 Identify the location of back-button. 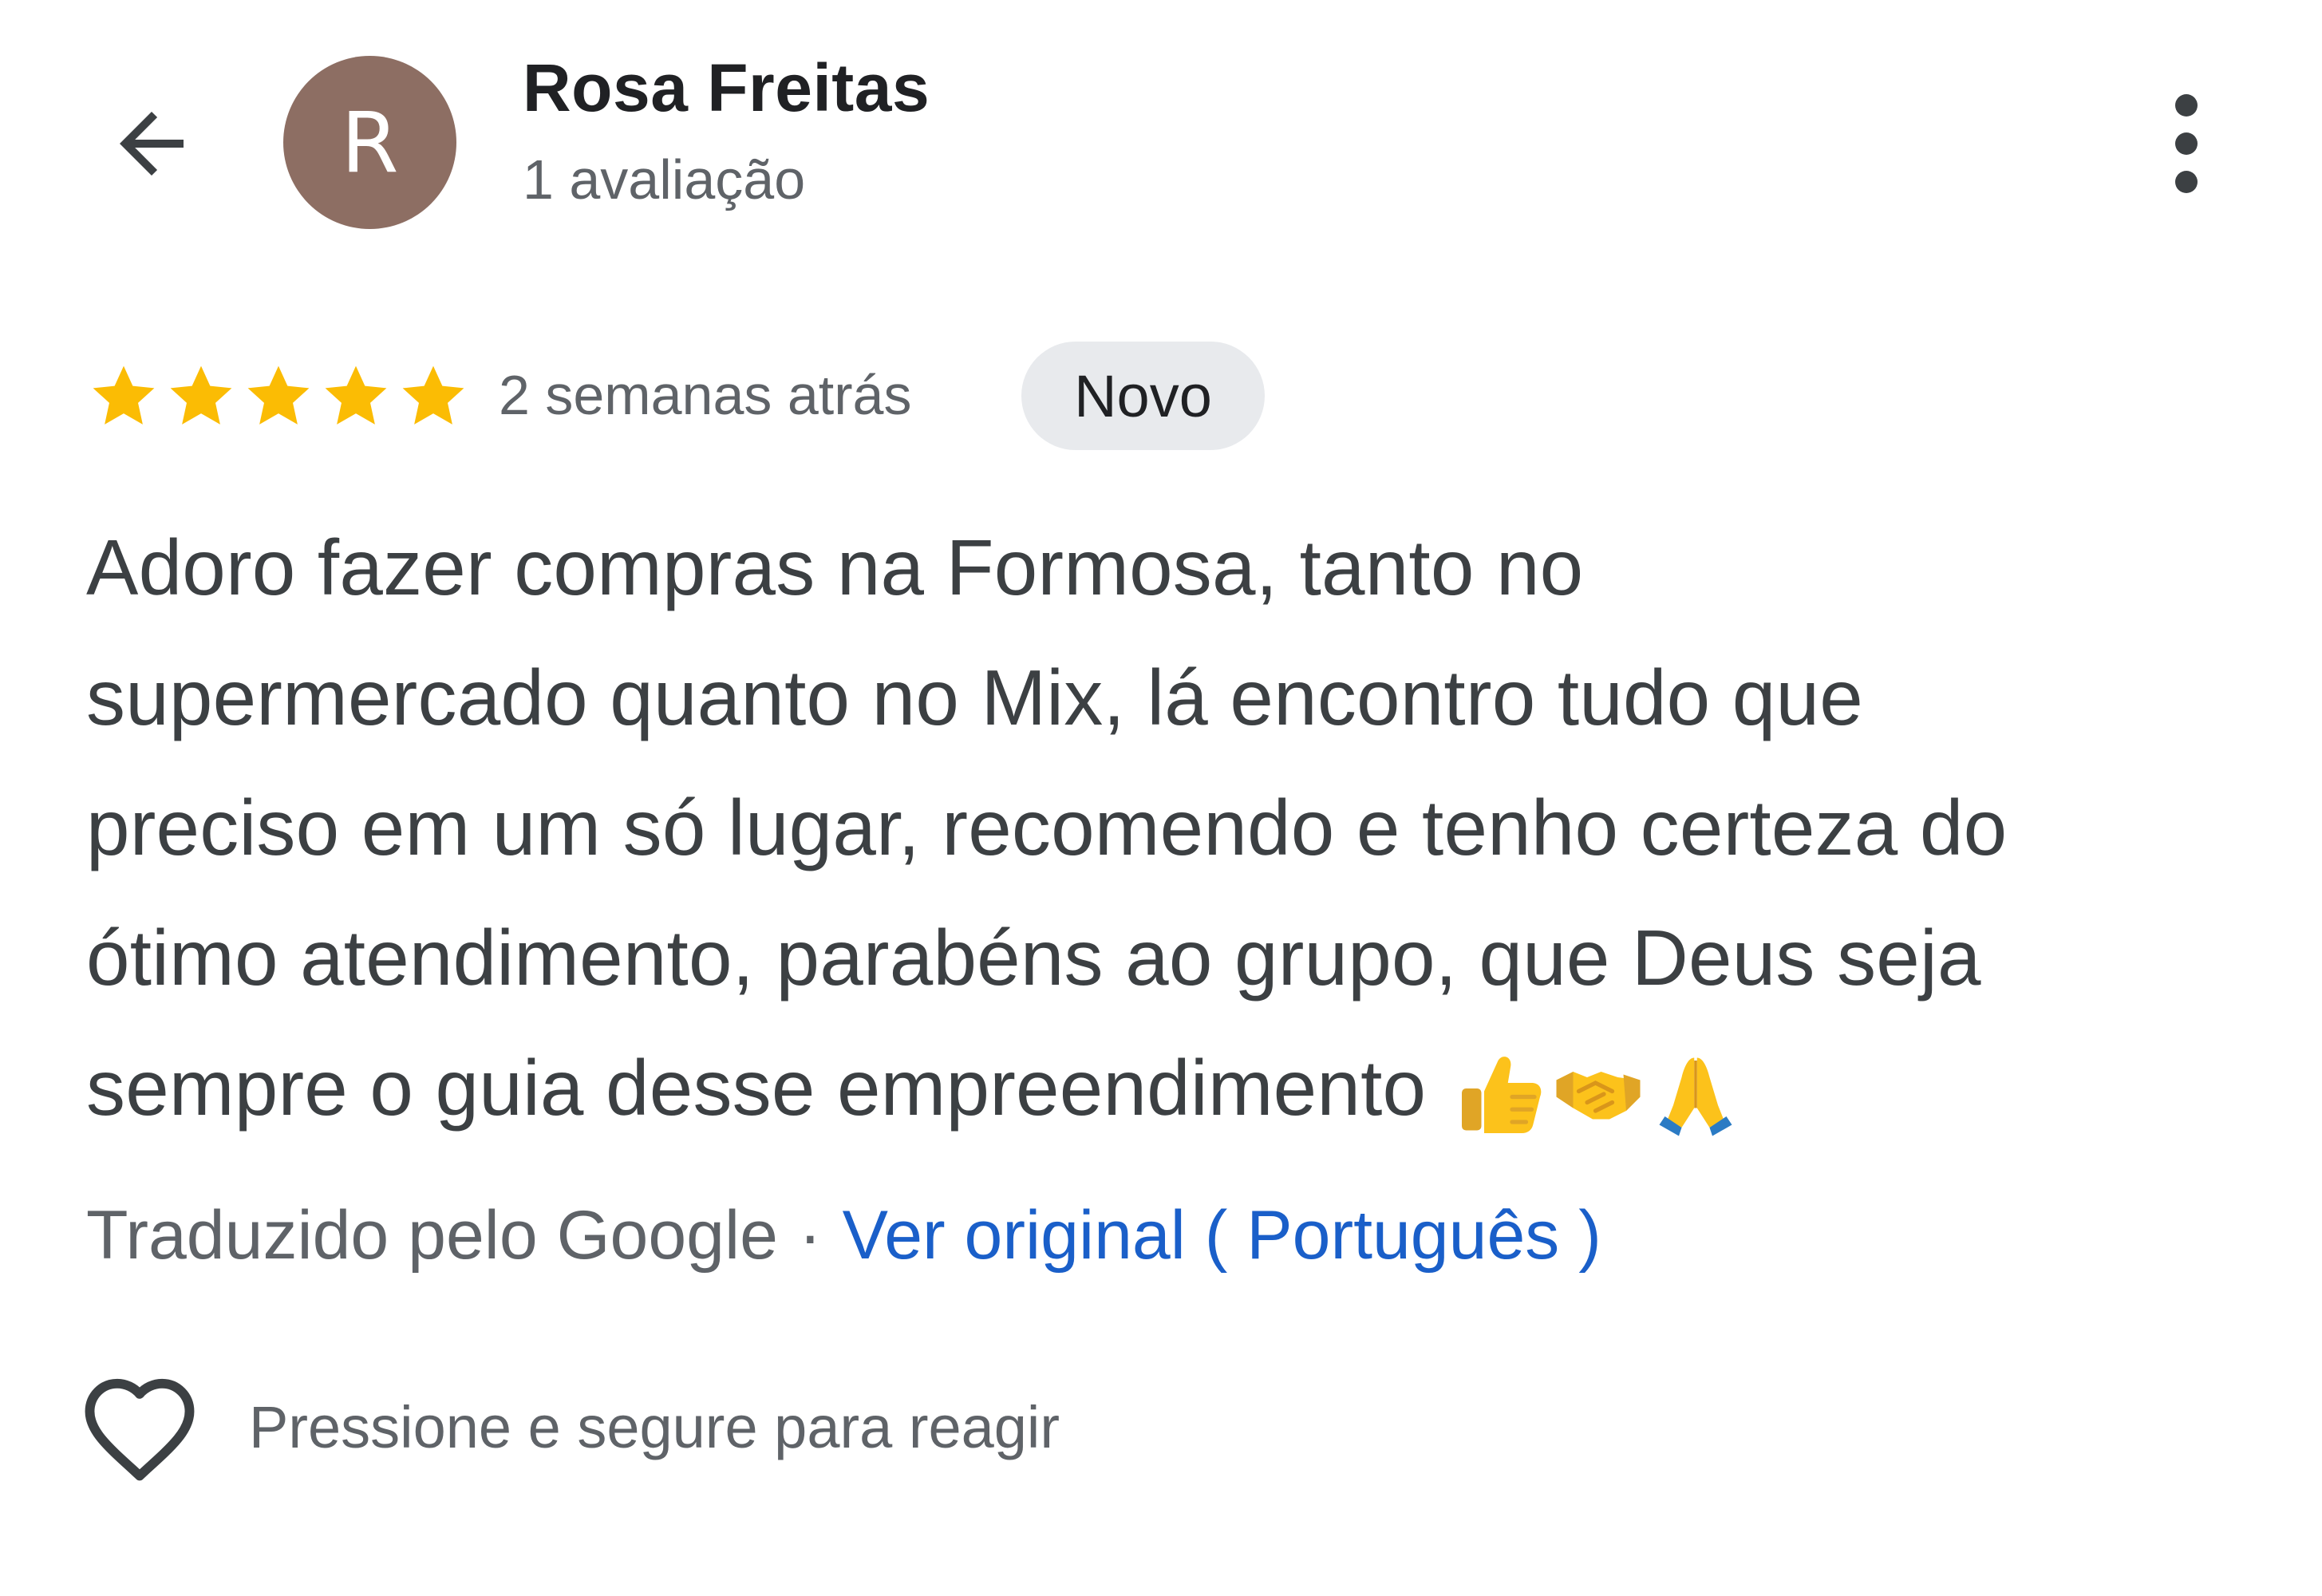
(151, 143).